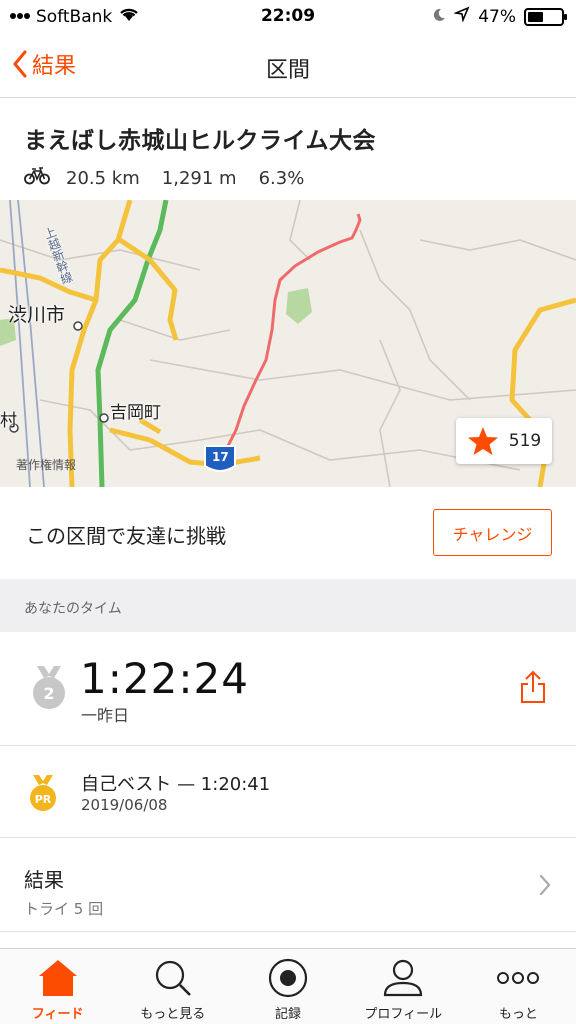 This screenshot has width=576, height=1024. What do you see at coordinates (43, 799) in the screenshot?
I see `pr-badge-text: PR` at bounding box center [43, 799].